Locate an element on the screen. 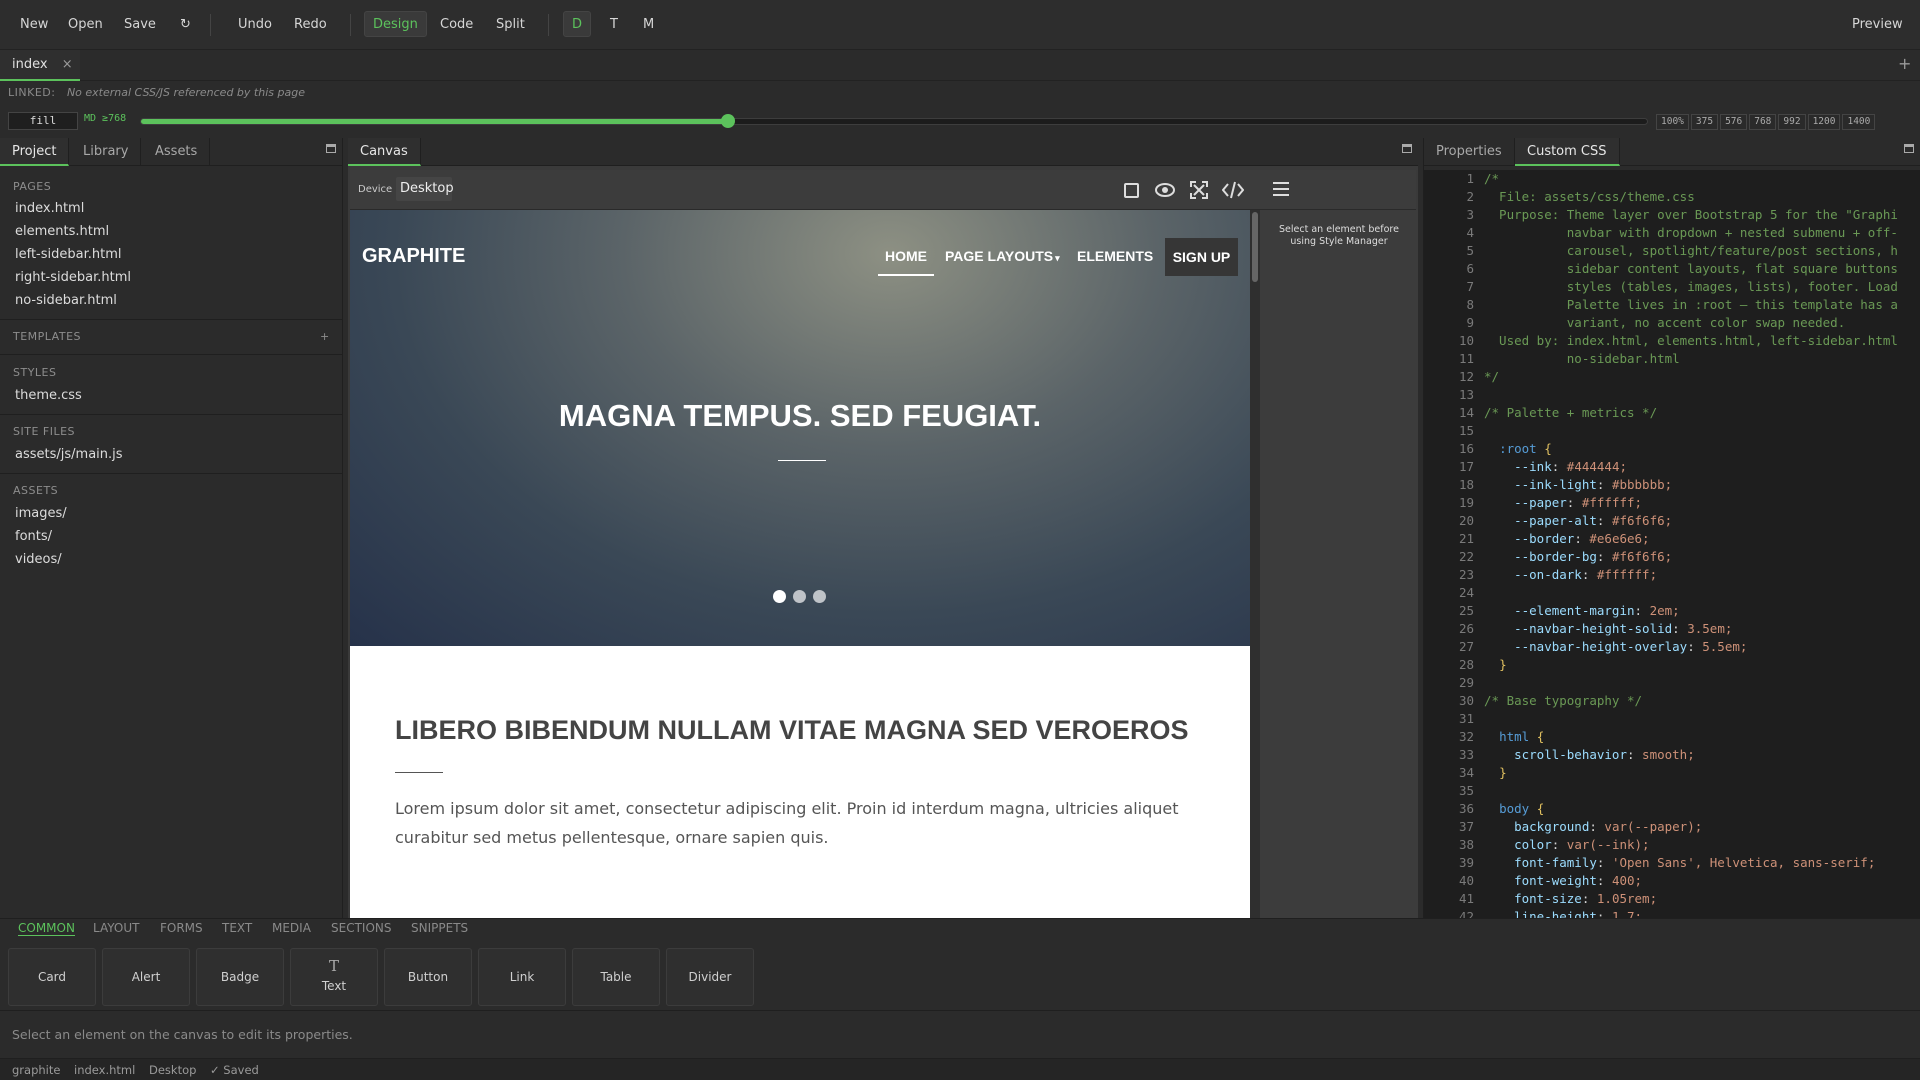 The height and width of the screenshot is (1080, 1920). open-button: Open is located at coordinates (85, 25).